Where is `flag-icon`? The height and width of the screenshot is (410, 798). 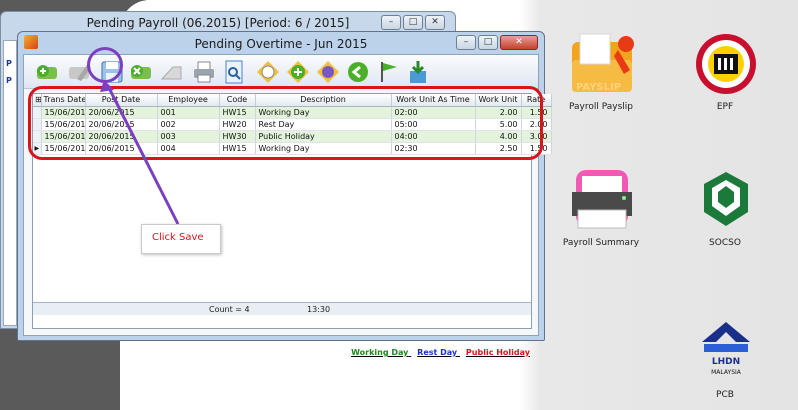
flag-icon is located at coordinates (389, 72).